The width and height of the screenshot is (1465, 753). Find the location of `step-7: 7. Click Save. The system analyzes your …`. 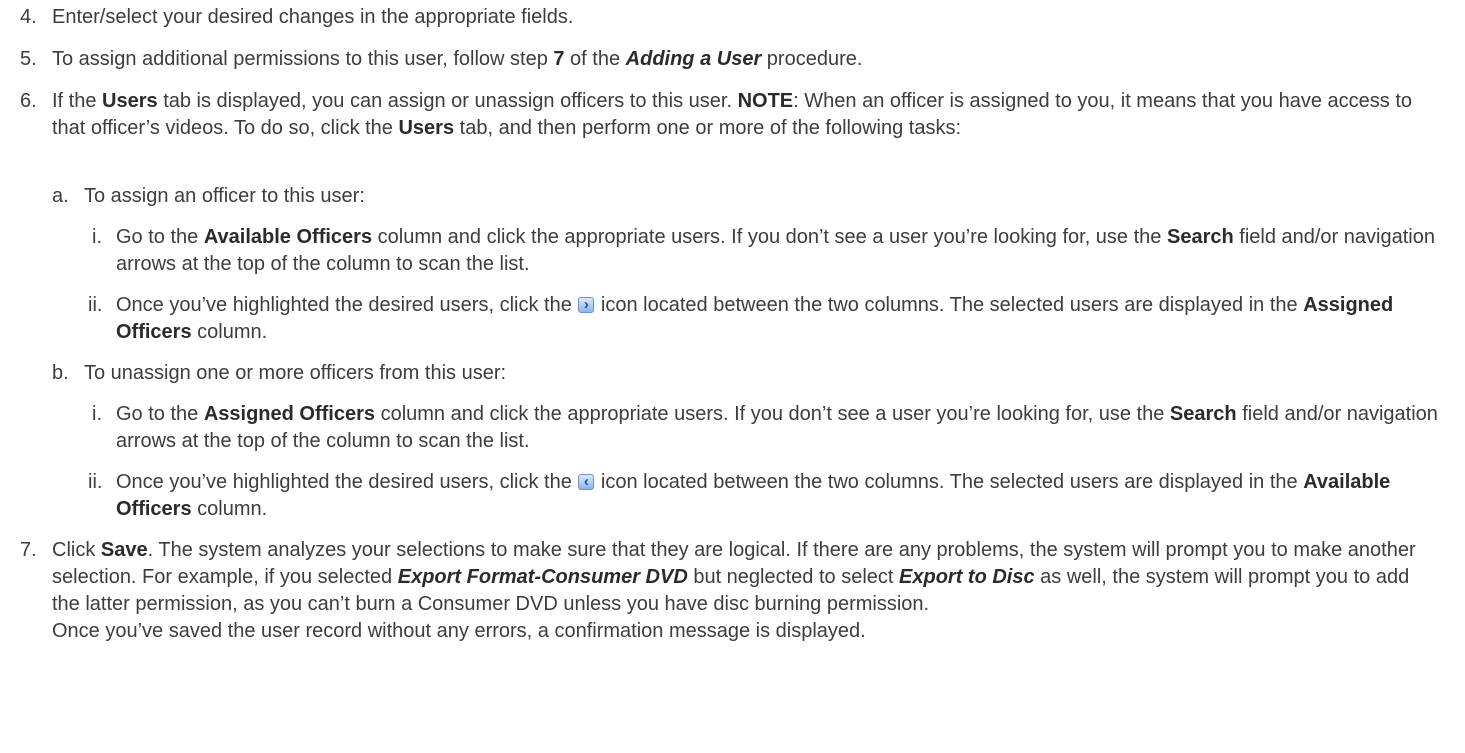

step-7: 7. Click Save. The system analyzes your … is located at coordinates (730, 591).